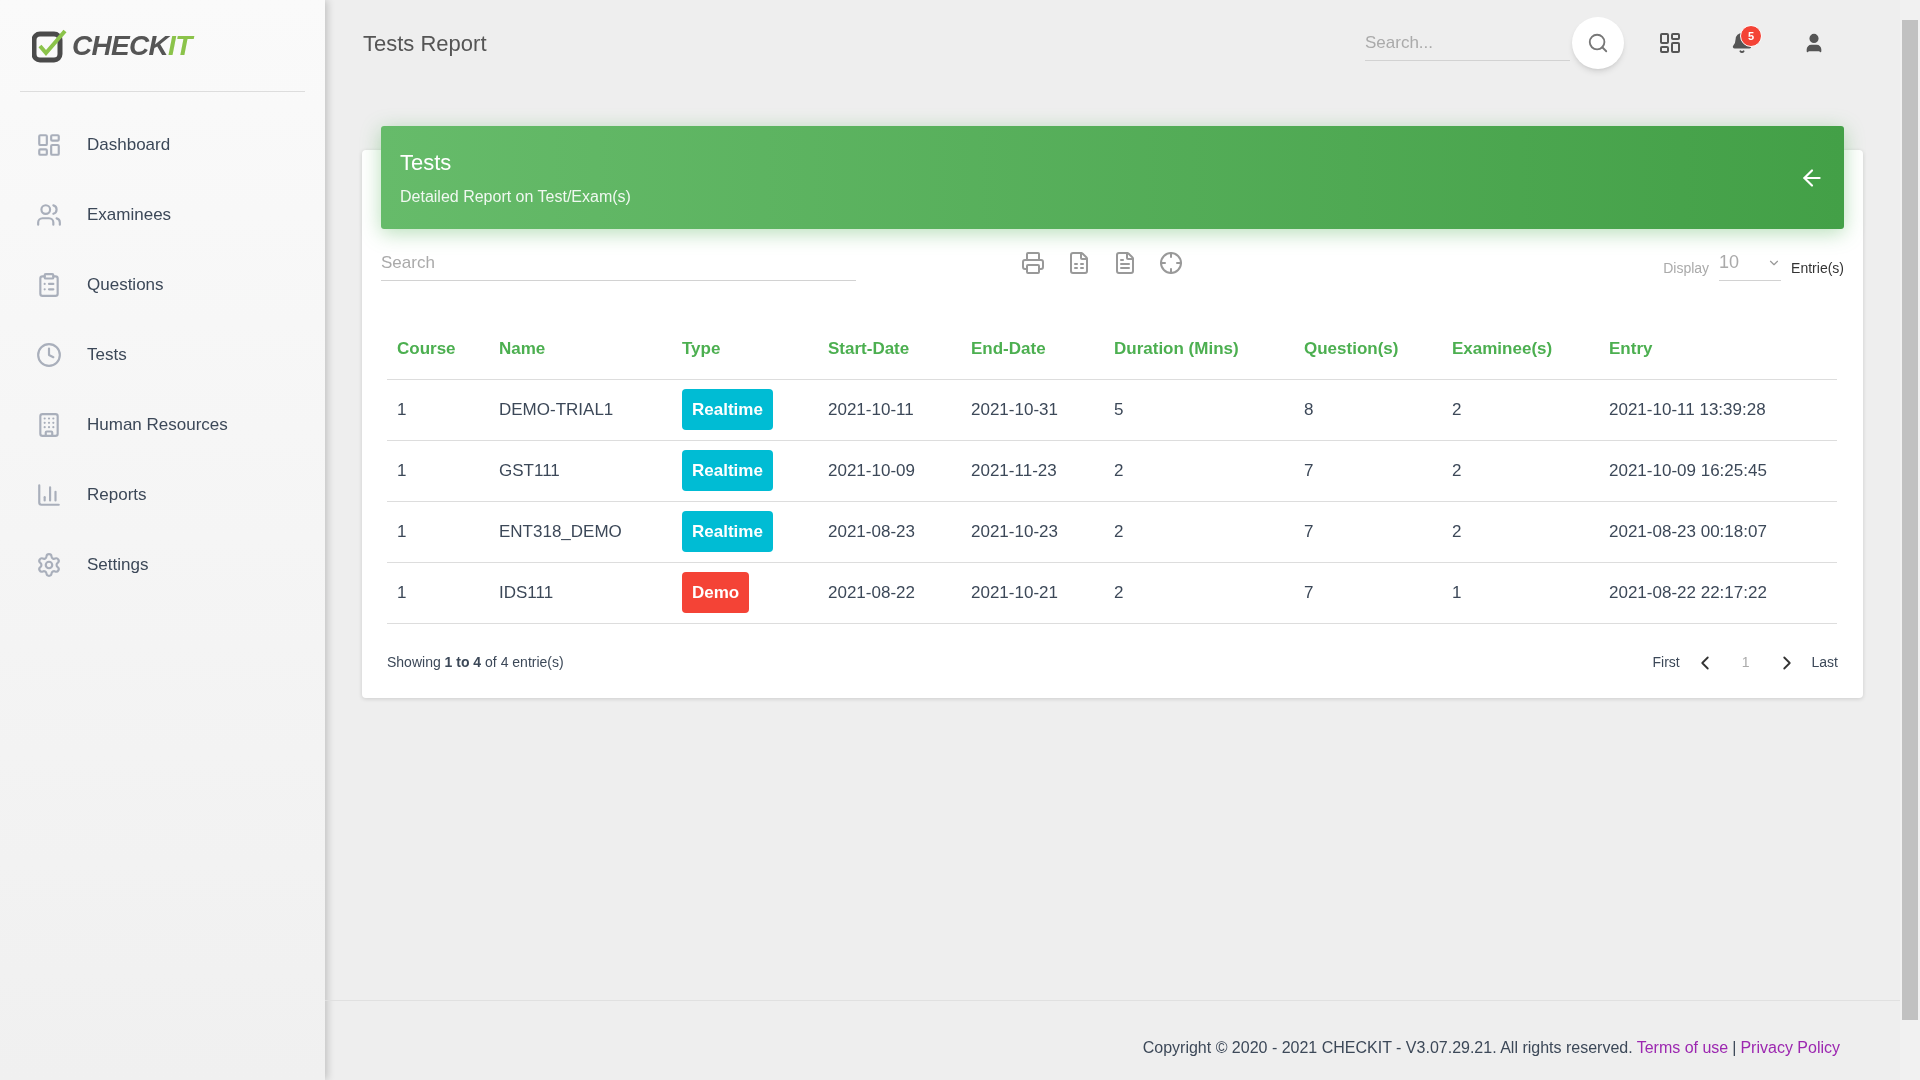 The image size is (1920, 1080). I want to click on clock-icon, so click(49, 355).